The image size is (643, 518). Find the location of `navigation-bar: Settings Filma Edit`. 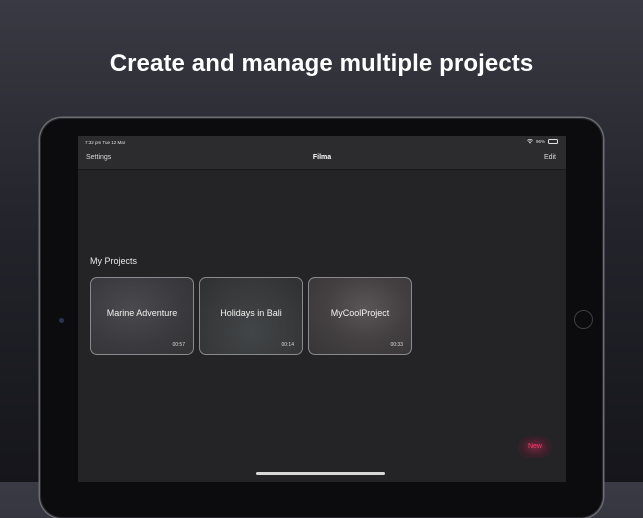

navigation-bar: Settings Filma Edit is located at coordinates (322, 160).